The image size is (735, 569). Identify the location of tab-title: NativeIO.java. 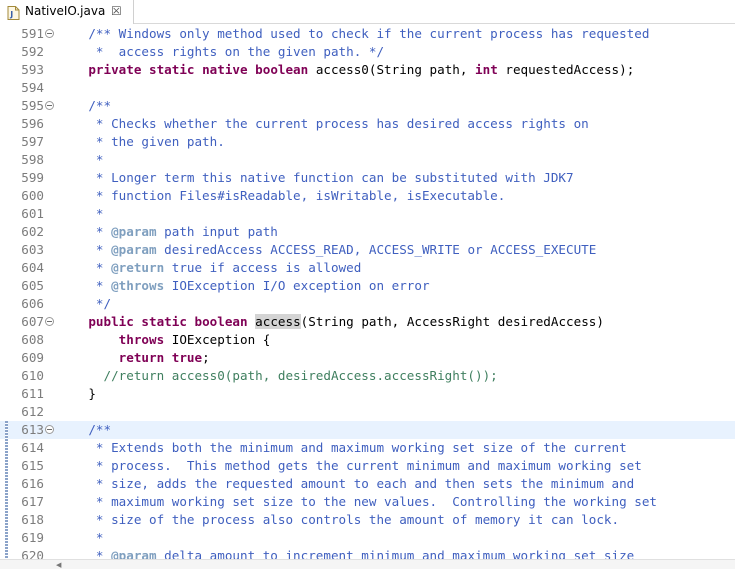
(65, 11).